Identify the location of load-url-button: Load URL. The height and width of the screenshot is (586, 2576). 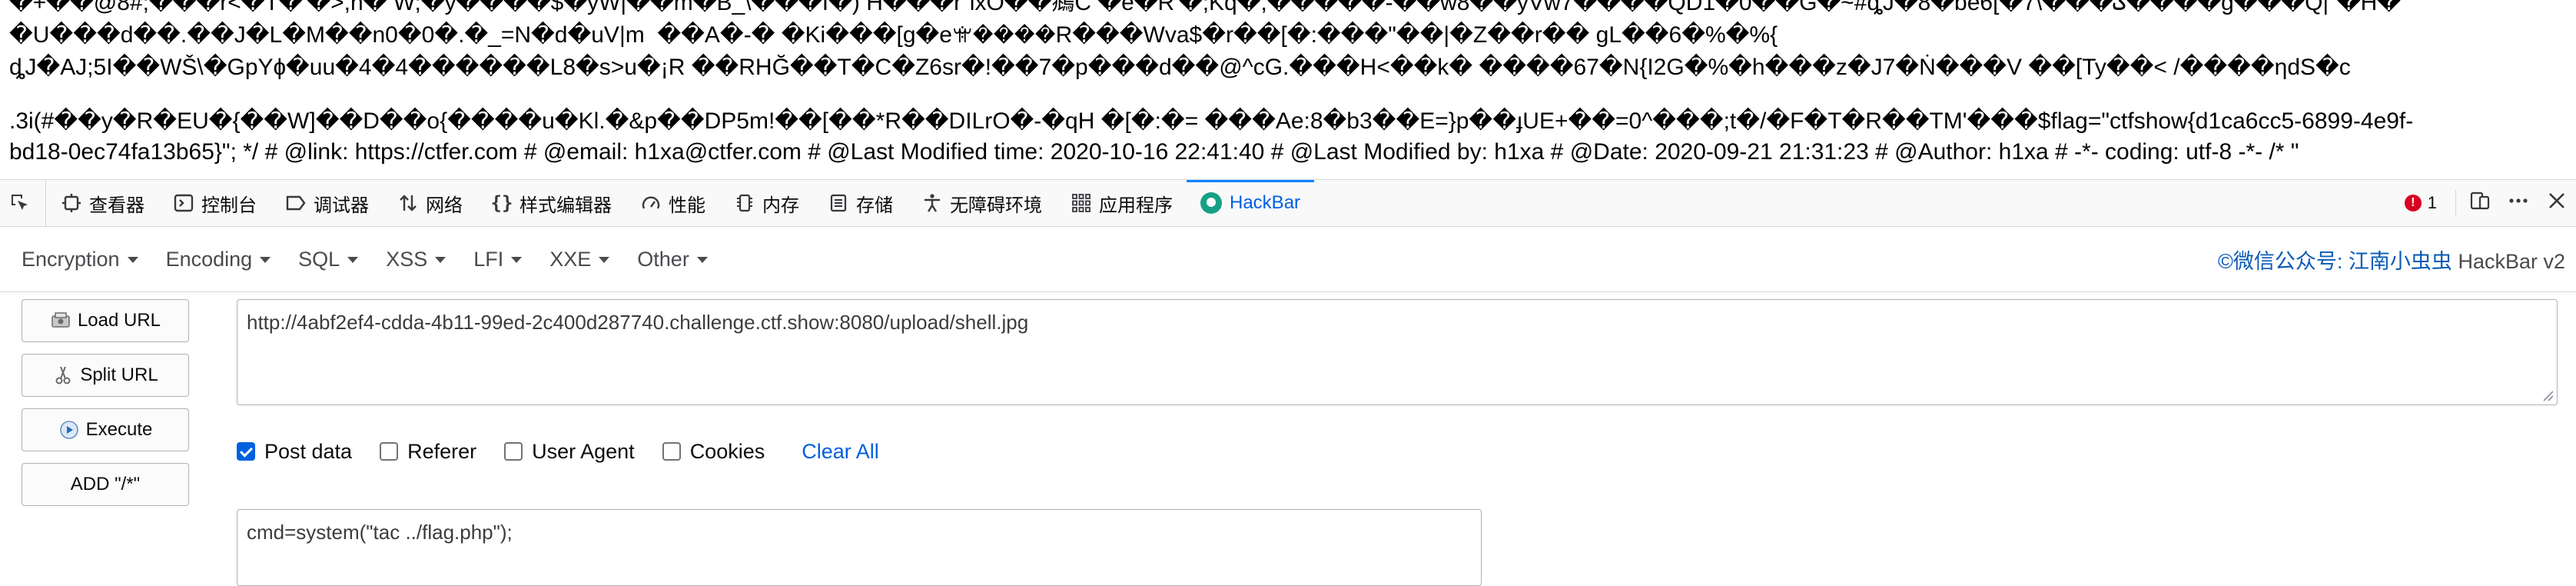
(105, 320).